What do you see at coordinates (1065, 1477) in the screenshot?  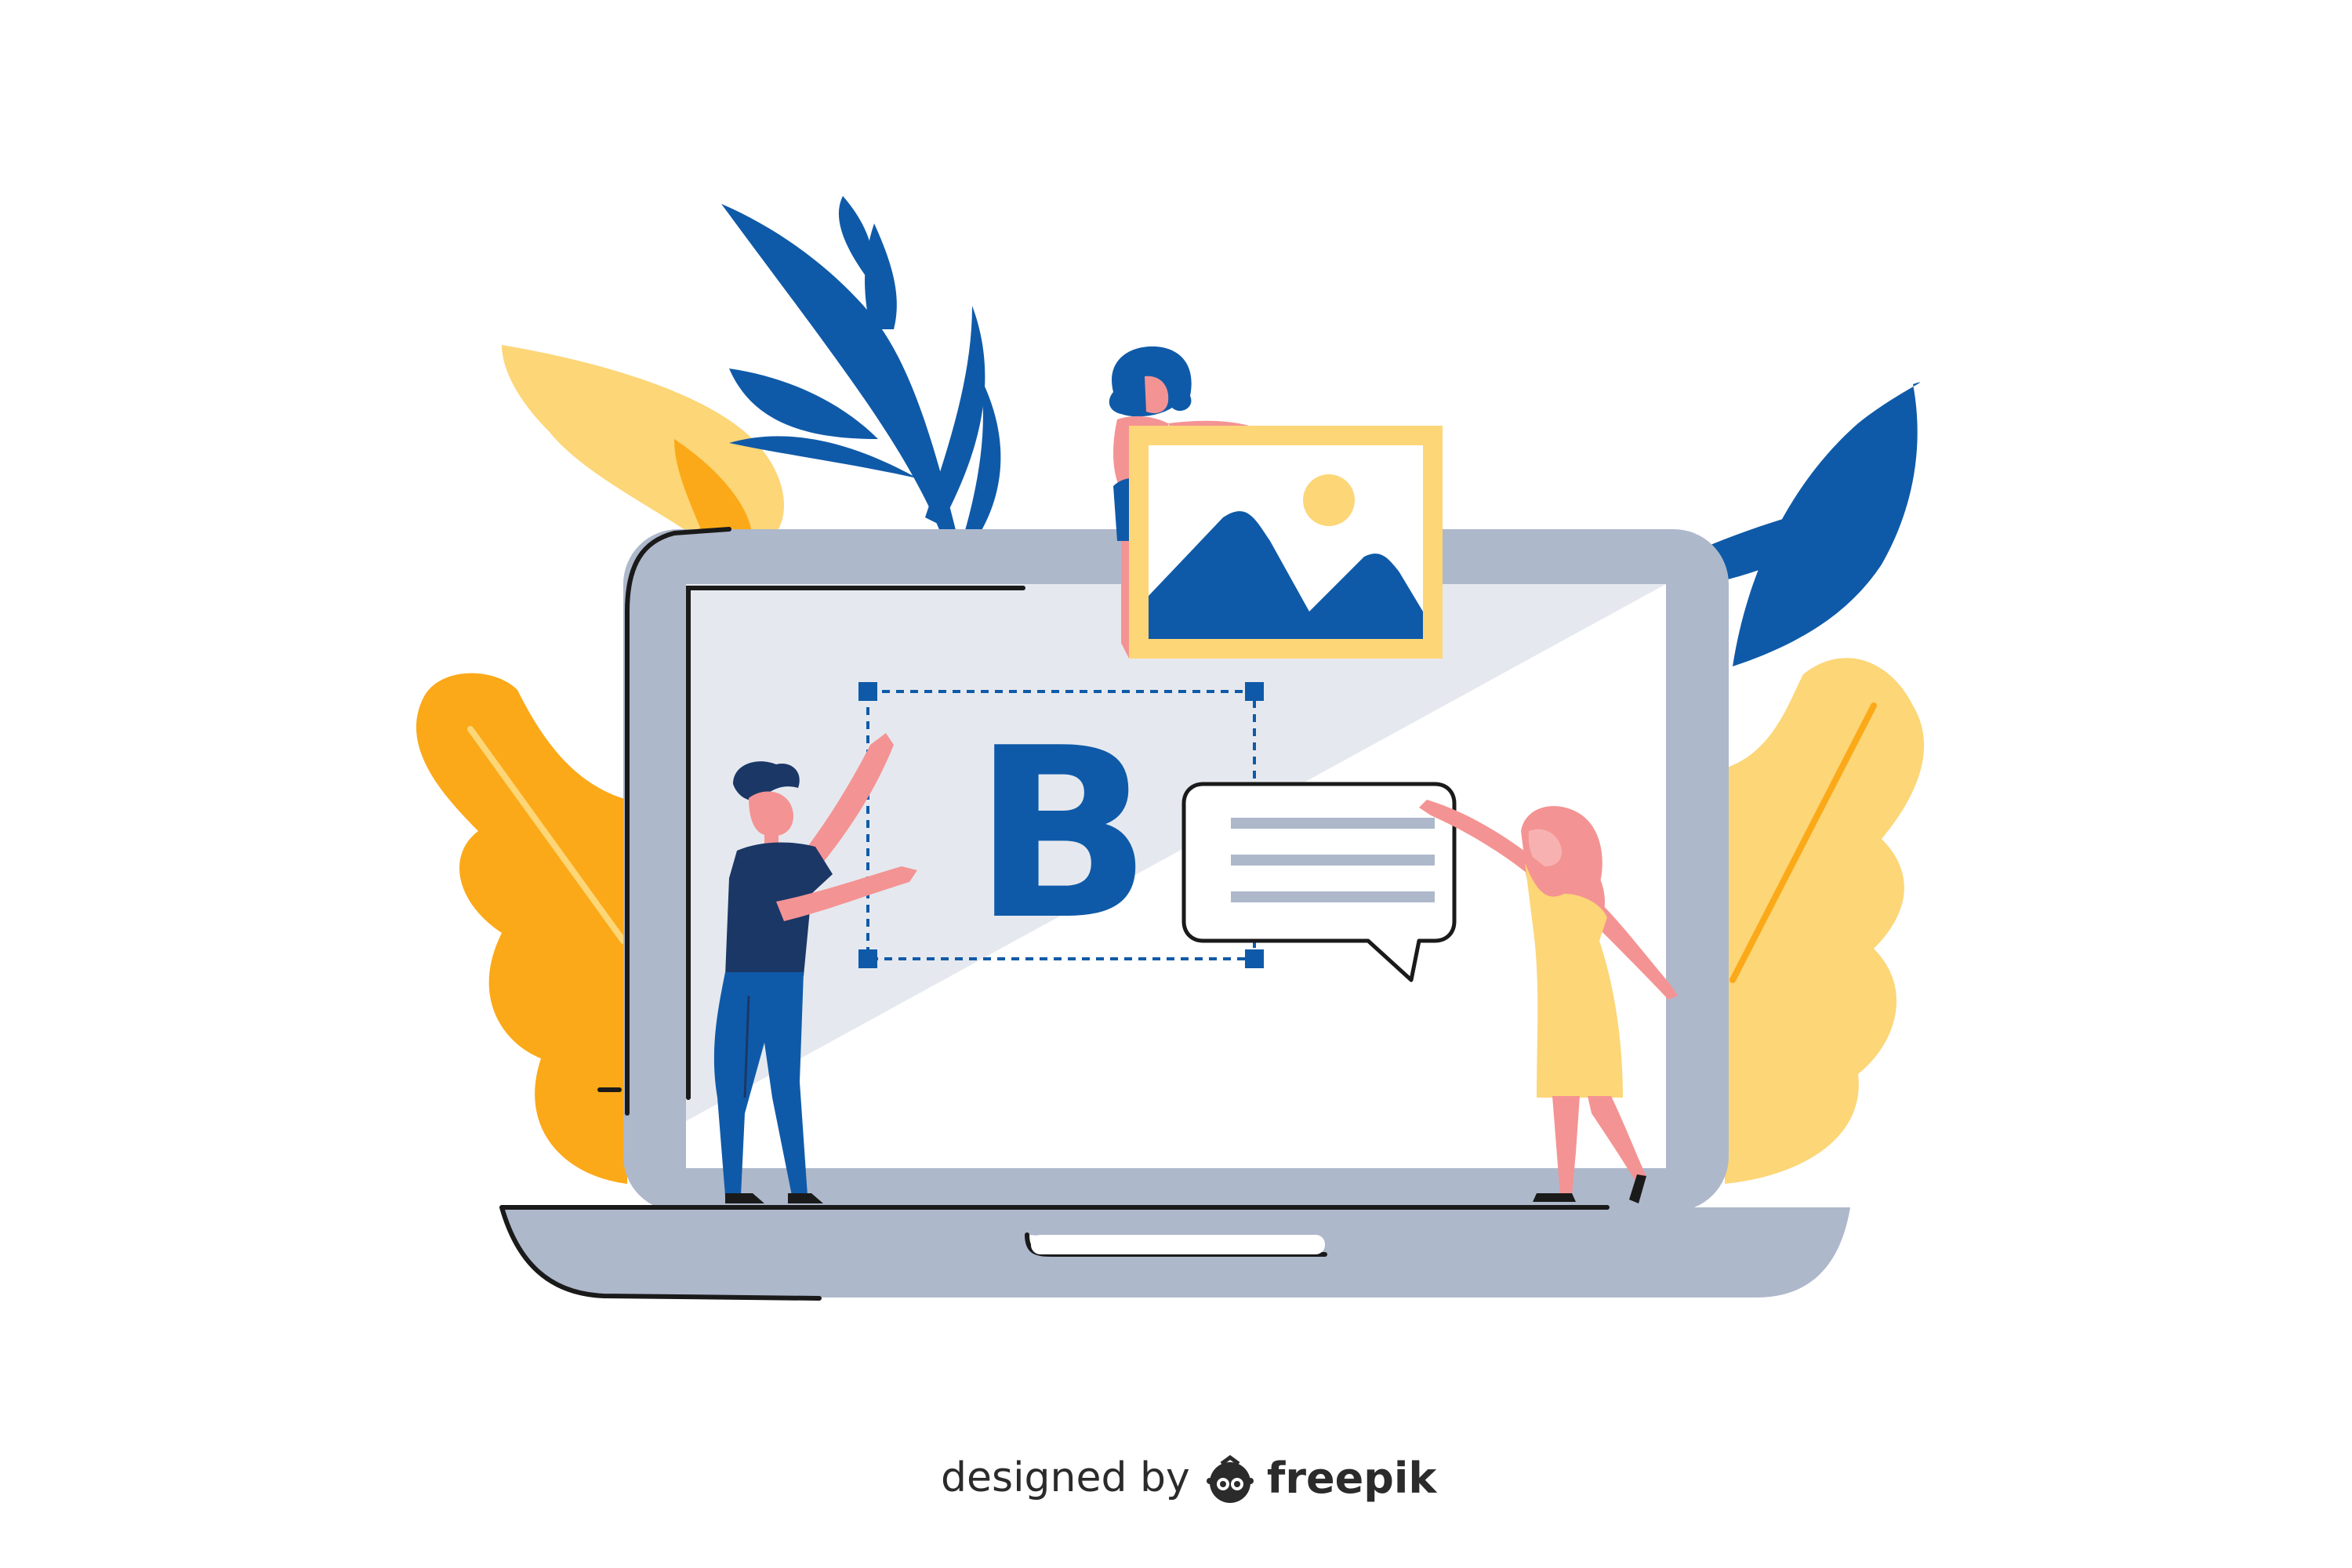 I see `credit-prefix: designed by` at bounding box center [1065, 1477].